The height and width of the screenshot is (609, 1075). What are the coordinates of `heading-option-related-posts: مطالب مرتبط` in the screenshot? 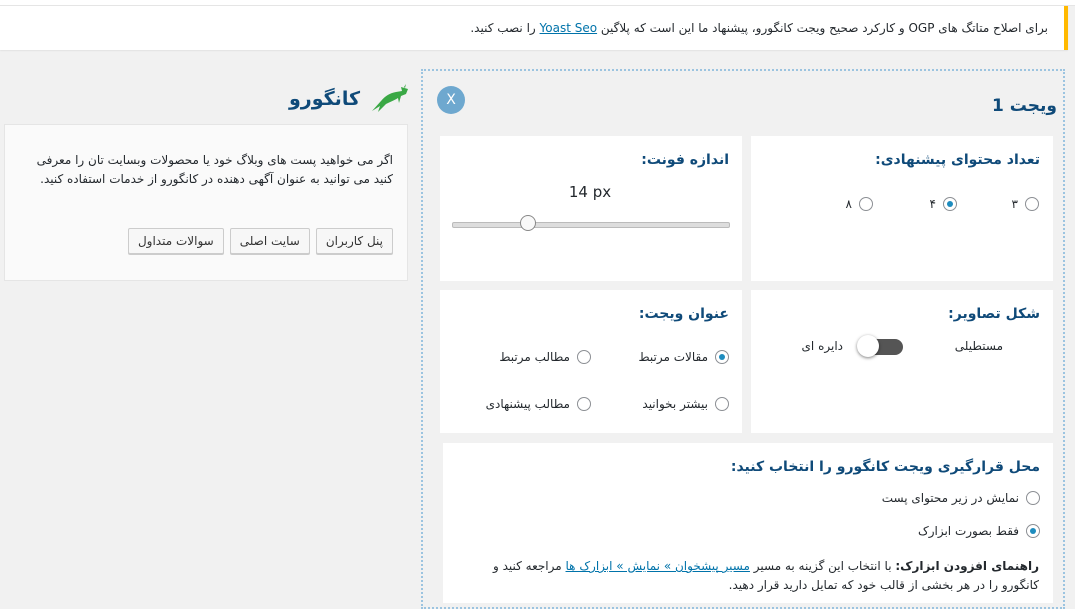 It's located at (545, 357).